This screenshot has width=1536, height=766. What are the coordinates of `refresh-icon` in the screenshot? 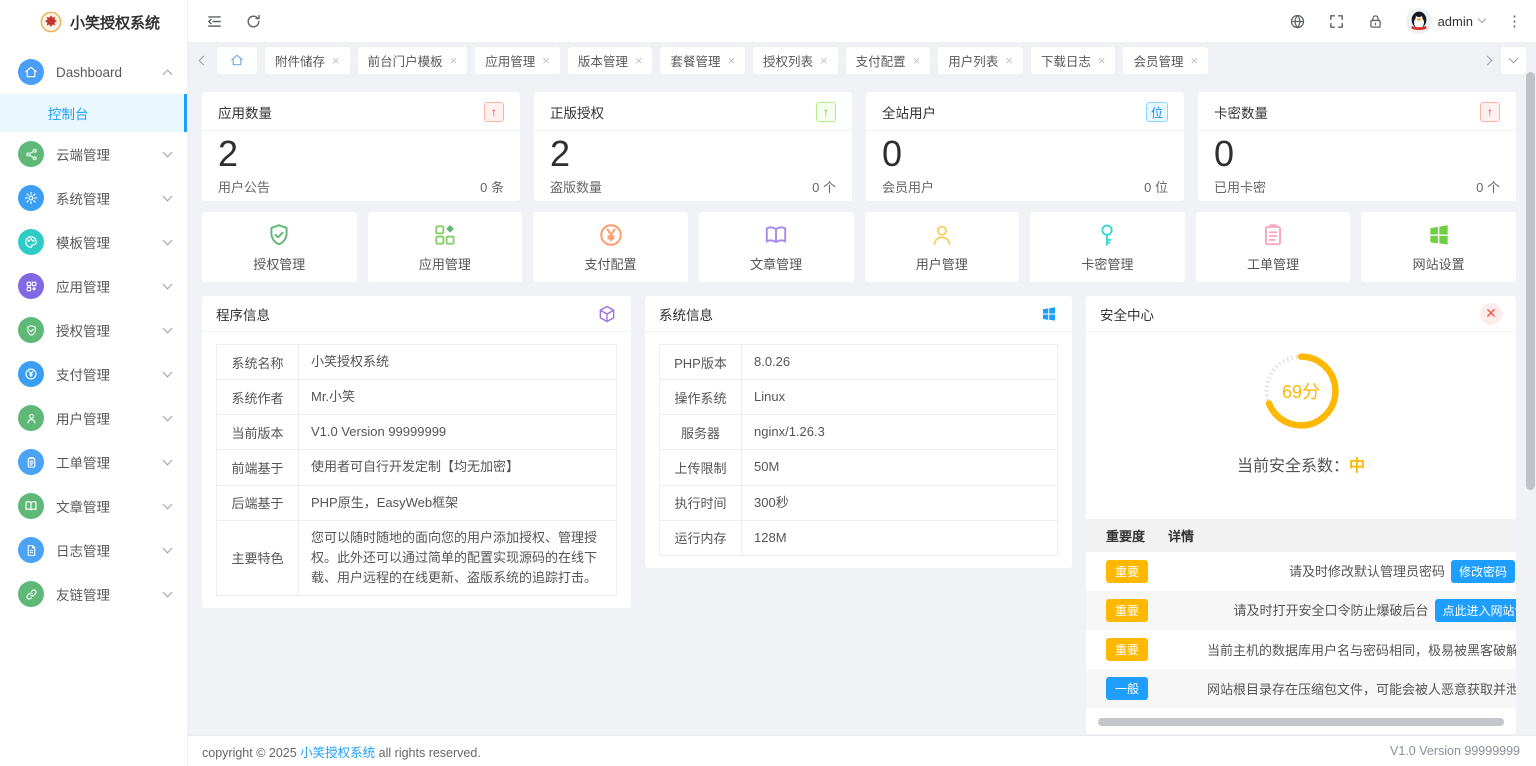 It's located at (253, 21).